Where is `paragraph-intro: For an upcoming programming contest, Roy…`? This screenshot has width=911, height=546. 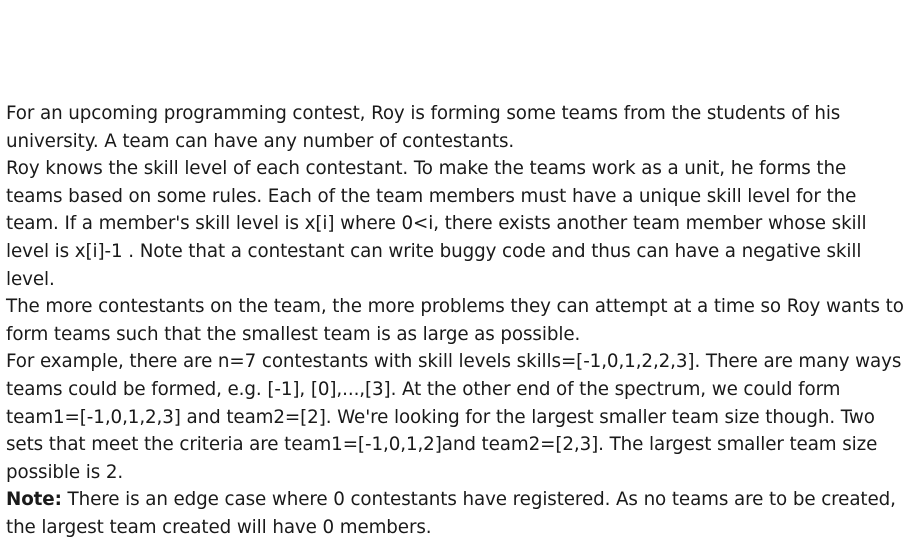
paragraph-intro: For an upcoming programming contest, Roy… is located at coordinates (423, 127).